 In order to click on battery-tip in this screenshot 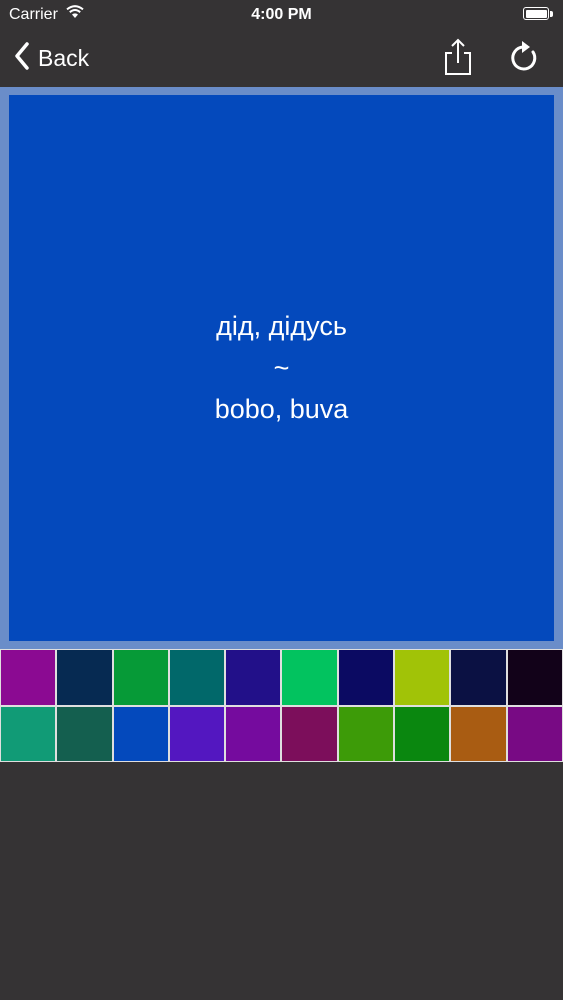, I will do `click(551, 14)`.